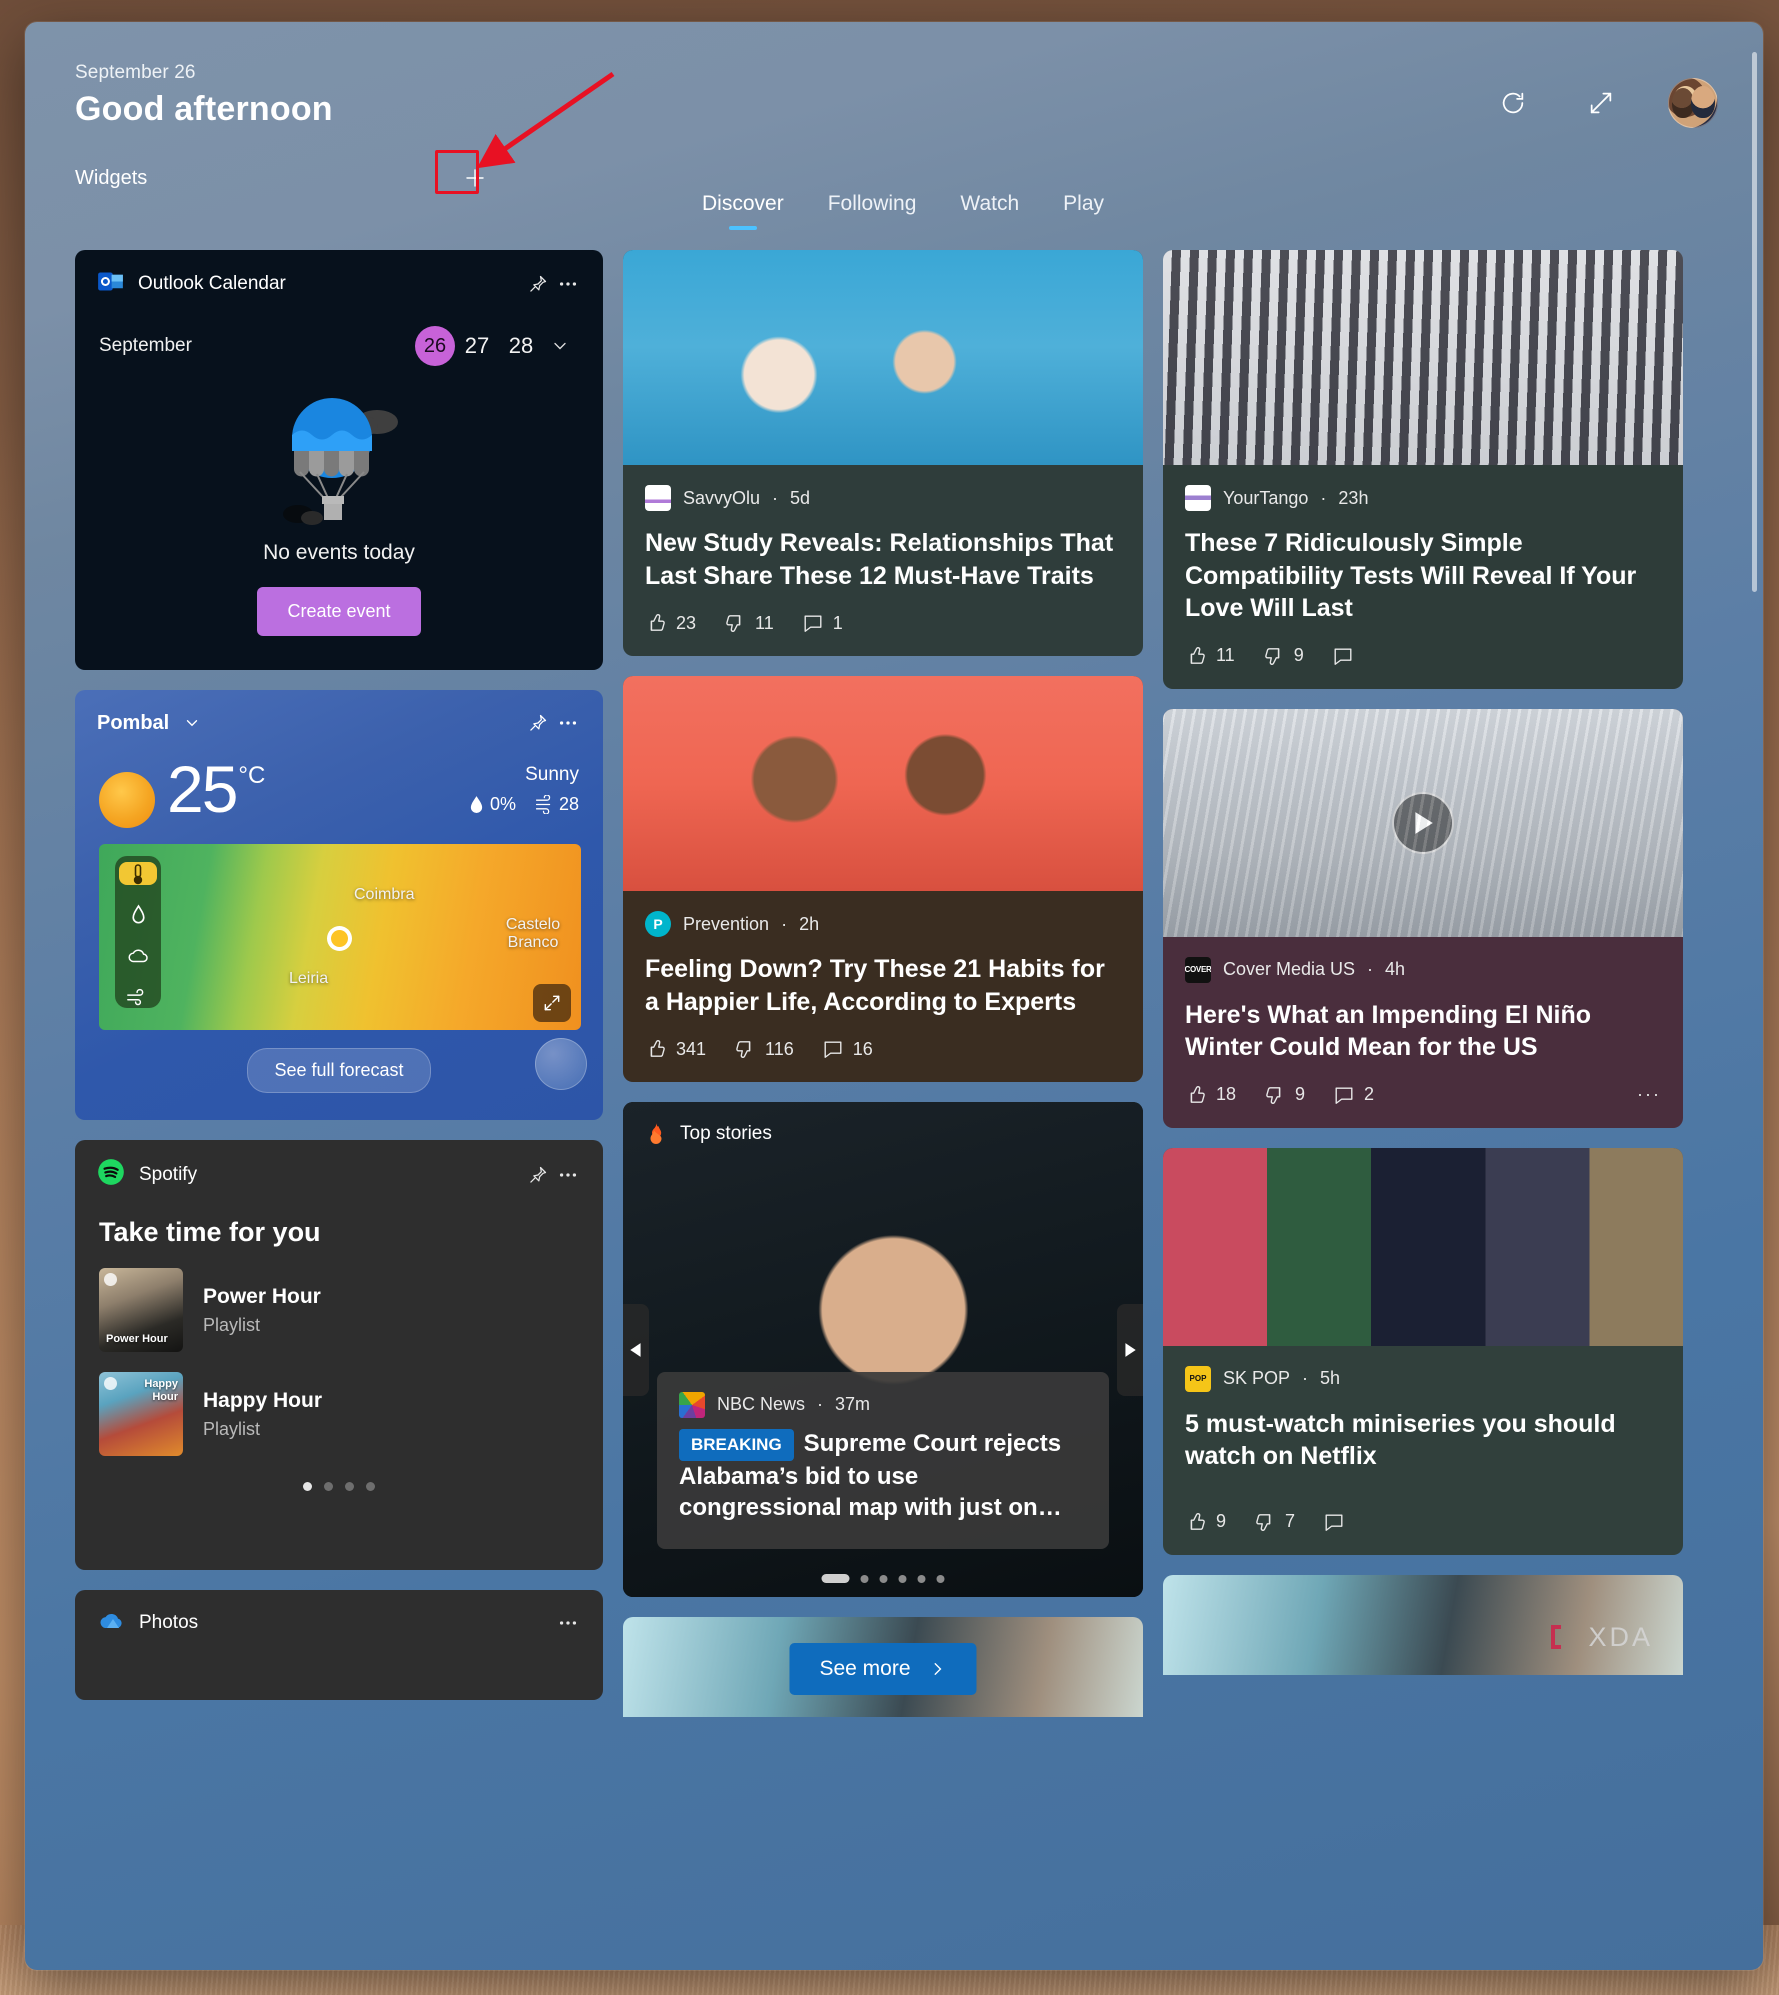  What do you see at coordinates (1344, 1095) in the screenshot?
I see `comment-icon` at bounding box center [1344, 1095].